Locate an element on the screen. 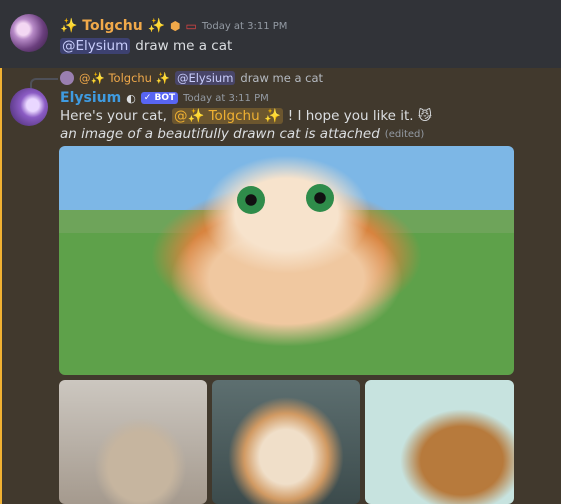 Image resolution: width=561 pixels, height=504 pixels. username-tolgchu: ✨ Tolgchu ✨ is located at coordinates (112, 26).